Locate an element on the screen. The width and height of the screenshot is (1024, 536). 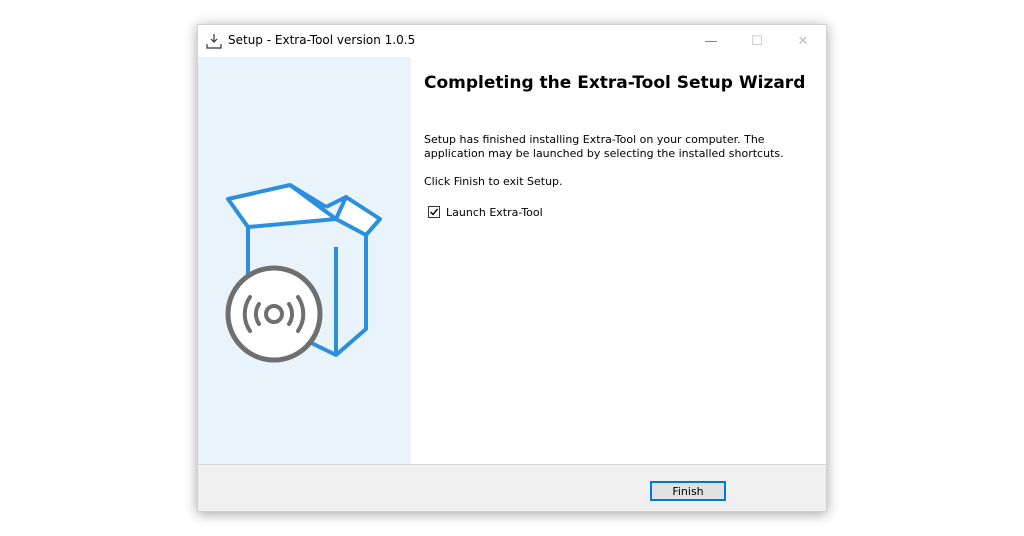
close-button: ✕ is located at coordinates (803, 41).